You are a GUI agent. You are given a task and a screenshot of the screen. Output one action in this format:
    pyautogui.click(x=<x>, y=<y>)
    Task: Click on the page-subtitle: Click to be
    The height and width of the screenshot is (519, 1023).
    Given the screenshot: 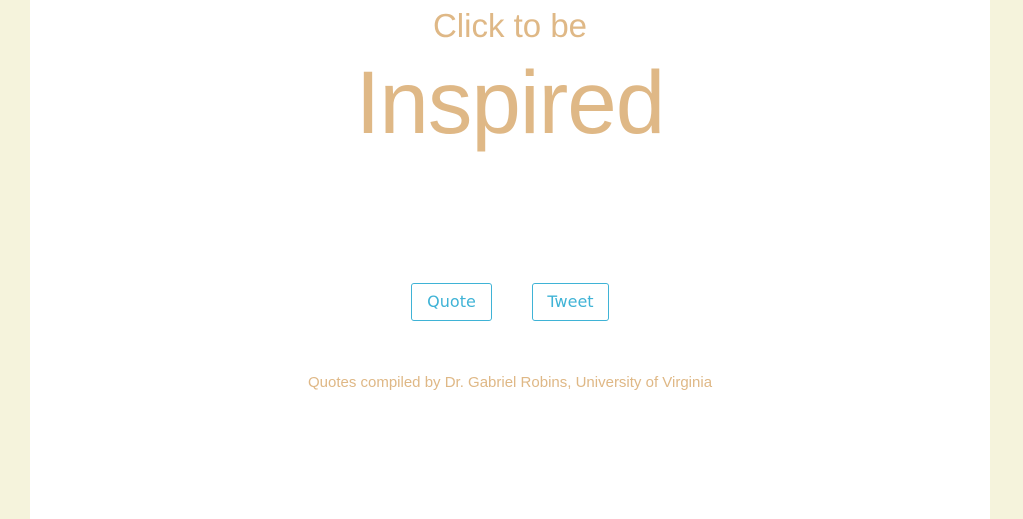 What is the action you would take?
    pyautogui.click(x=510, y=25)
    